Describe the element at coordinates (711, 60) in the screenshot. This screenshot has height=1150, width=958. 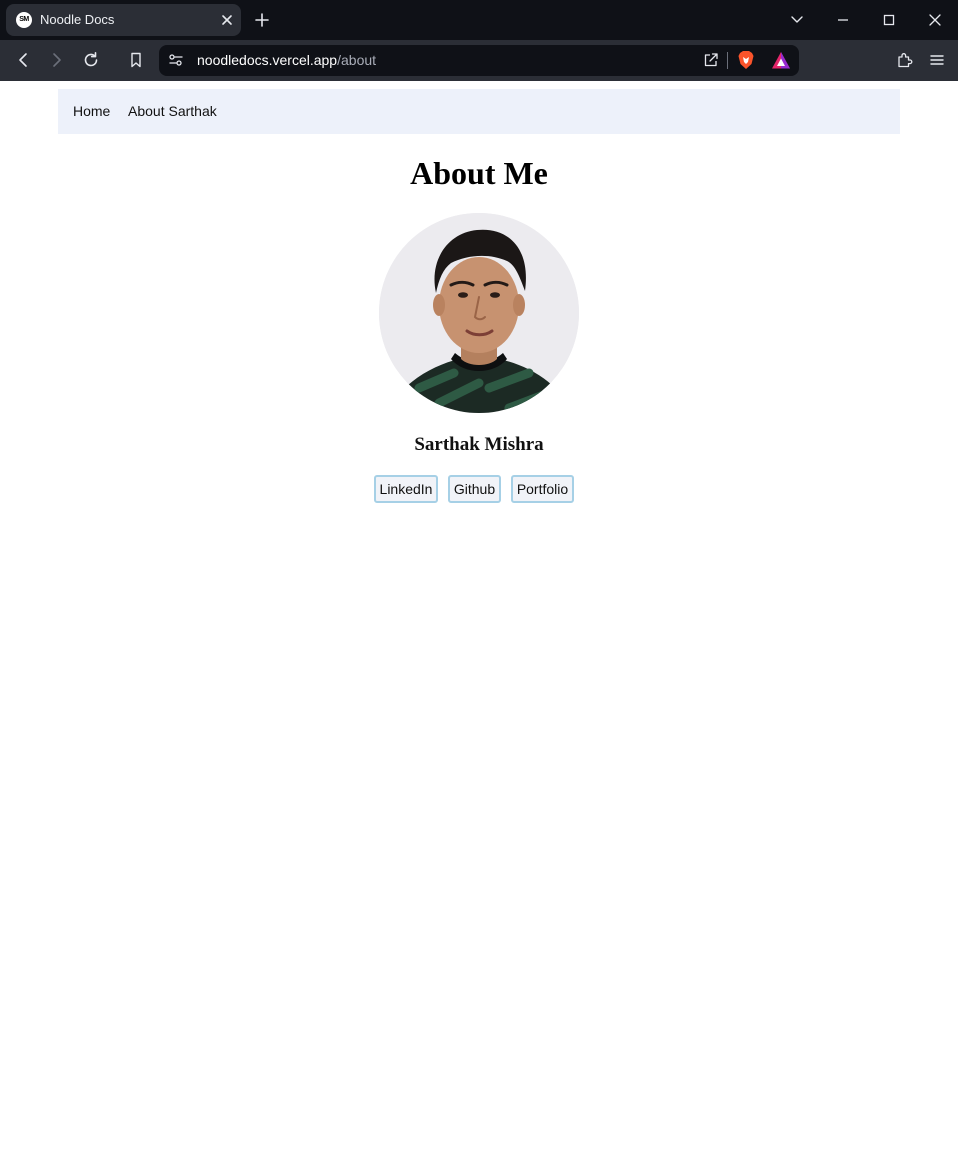
I see `share-icon` at that location.